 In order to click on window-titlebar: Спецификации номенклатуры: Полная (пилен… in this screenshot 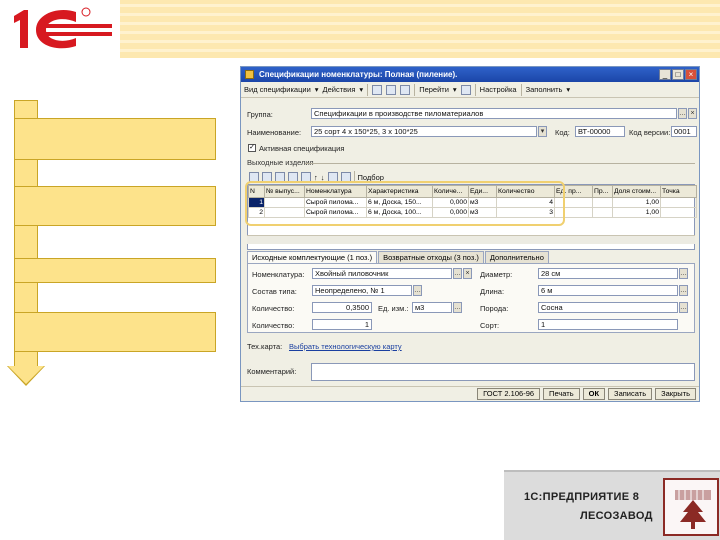, I will do `click(470, 74)`.